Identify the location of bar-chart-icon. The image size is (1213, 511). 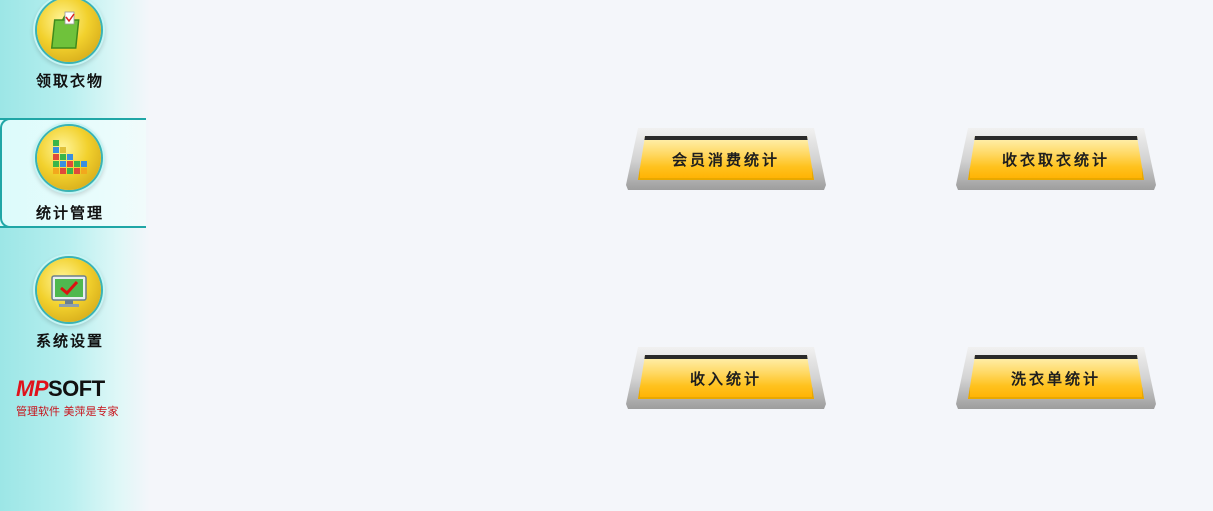
(69, 158).